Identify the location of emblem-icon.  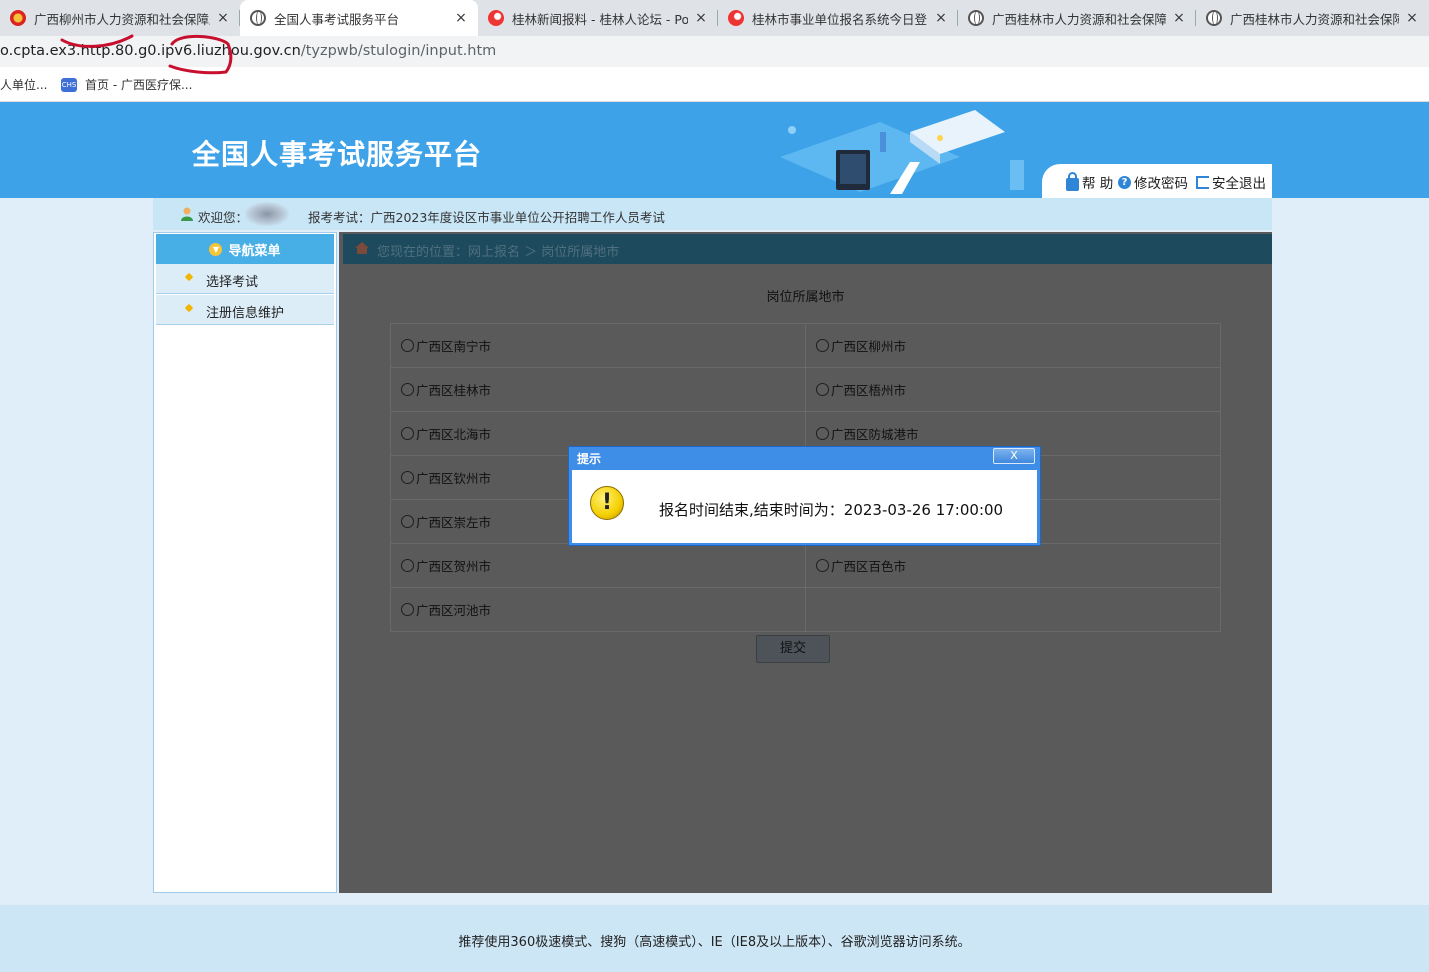
(18, 18).